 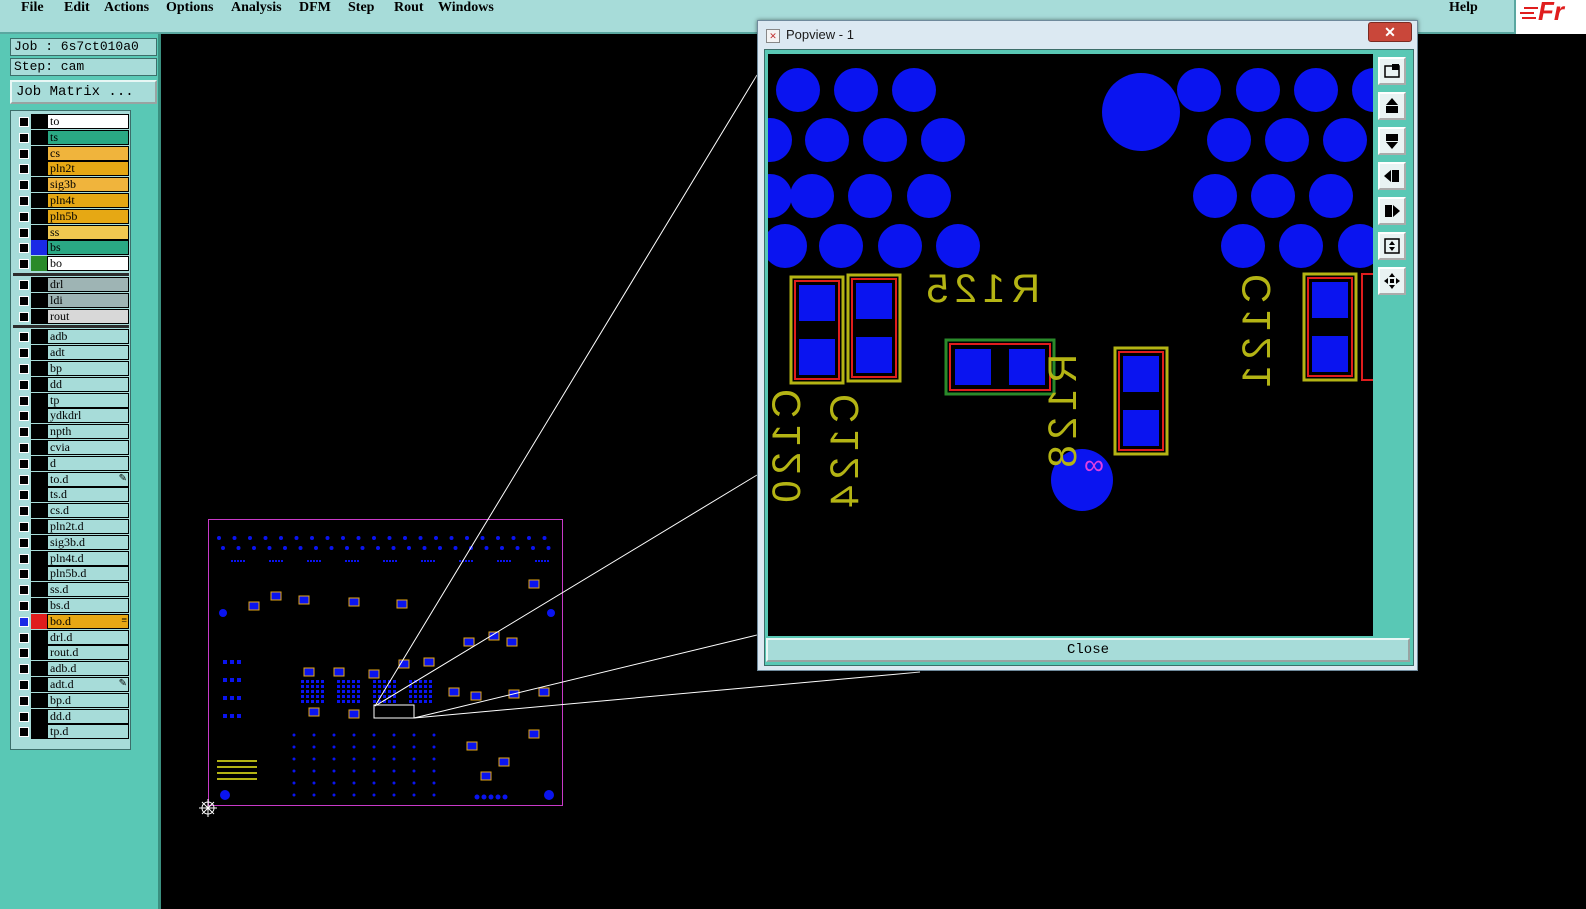 I want to click on component-c124, so click(x=874, y=328).